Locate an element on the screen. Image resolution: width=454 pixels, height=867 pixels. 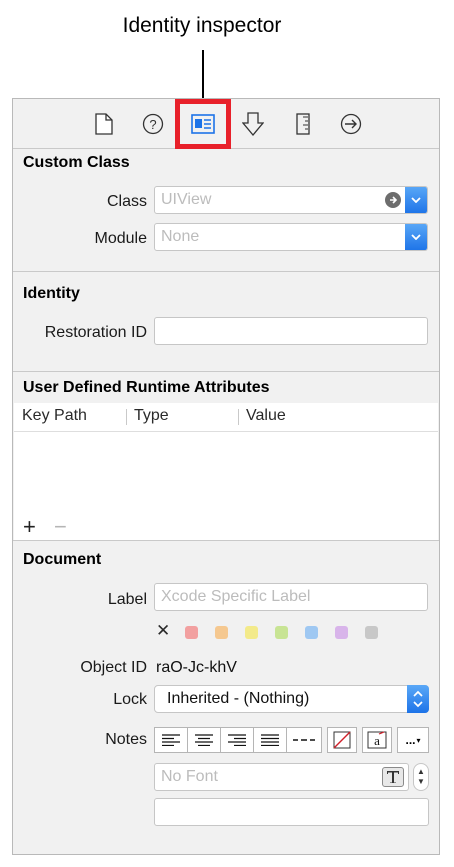
module-dropdown-button is located at coordinates (416, 237).